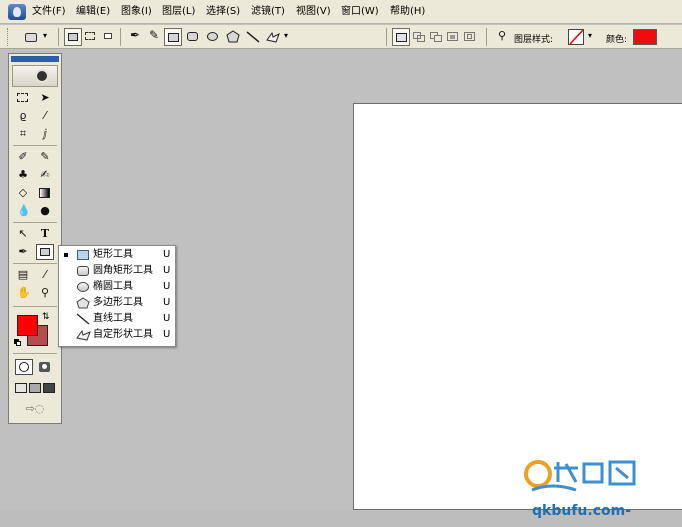 This screenshot has height=527, width=682. What do you see at coordinates (73, 37) in the screenshot?
I see `shape-layers-mode-button` at bounding box center [73, 37].